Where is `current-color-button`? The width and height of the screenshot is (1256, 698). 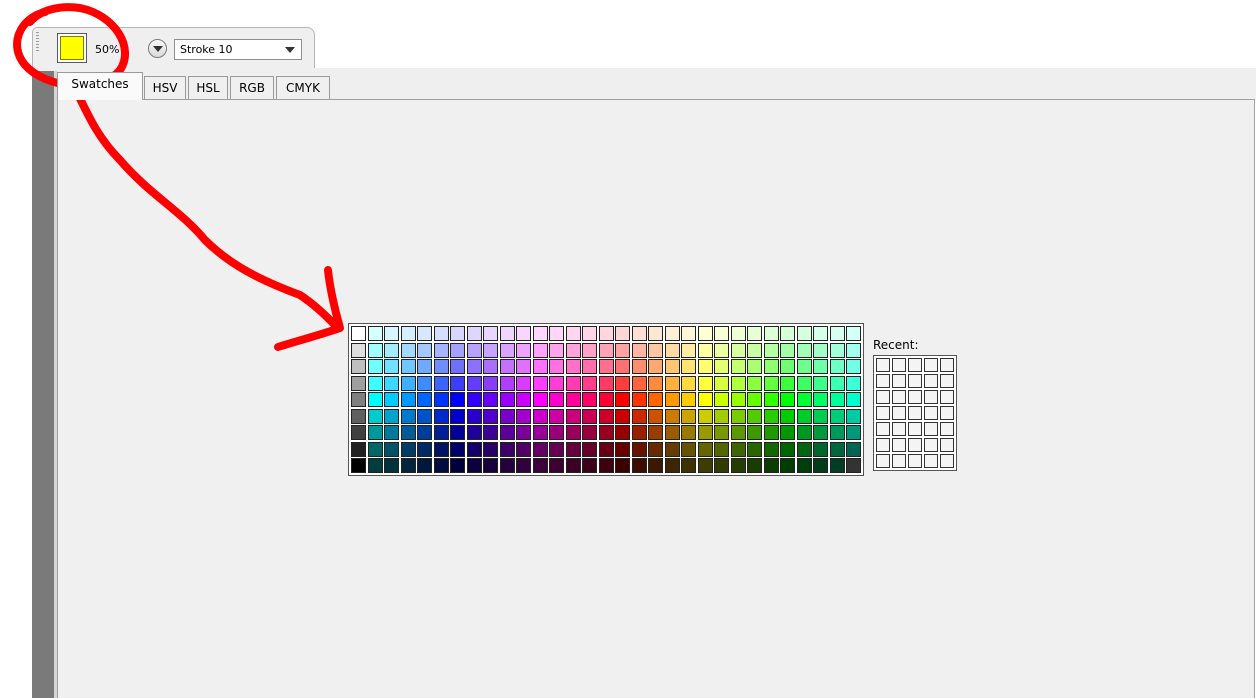 current-color-button is located at coordinates (72, 48).